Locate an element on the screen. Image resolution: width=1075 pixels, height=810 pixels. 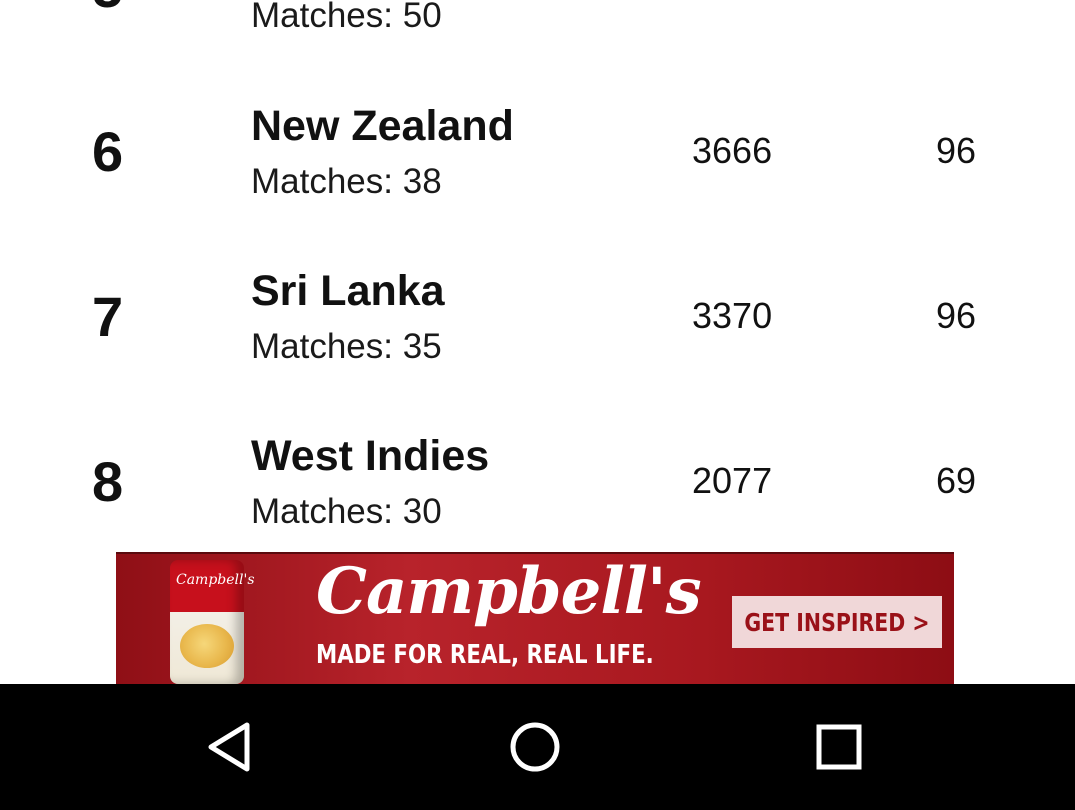
matches-count: Matches: 30 is located at coordinates (346, 511).